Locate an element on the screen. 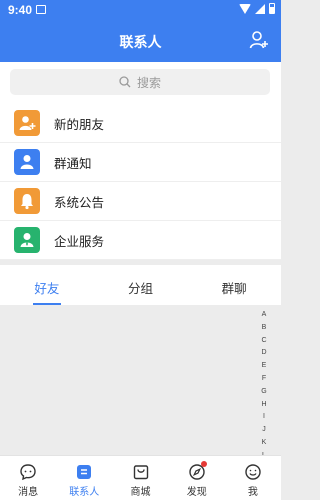 This screenshot has width=320, height=500. menu-item-label: 新的朋友 is located at coordinates (79, 124).